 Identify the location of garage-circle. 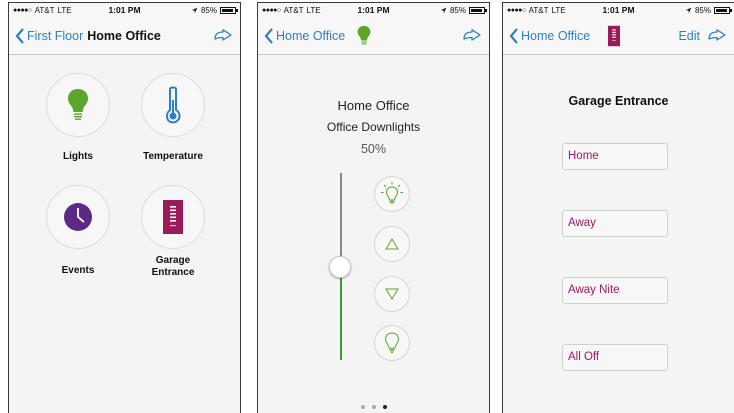
(173, 217).